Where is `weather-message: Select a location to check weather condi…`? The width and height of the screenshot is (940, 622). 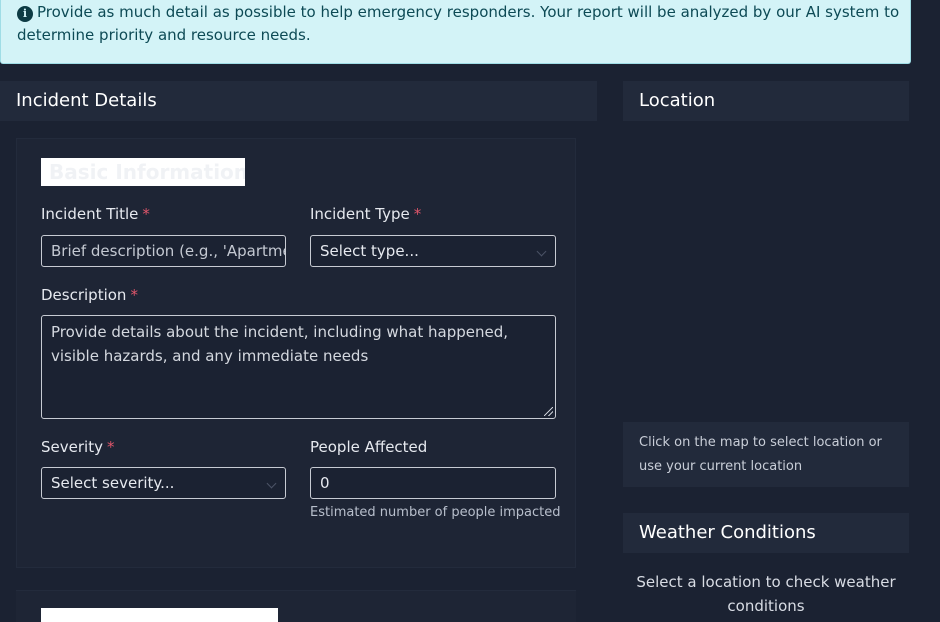
weather-message: Select a location to check weather condi… is located at coordinates (766, 594).